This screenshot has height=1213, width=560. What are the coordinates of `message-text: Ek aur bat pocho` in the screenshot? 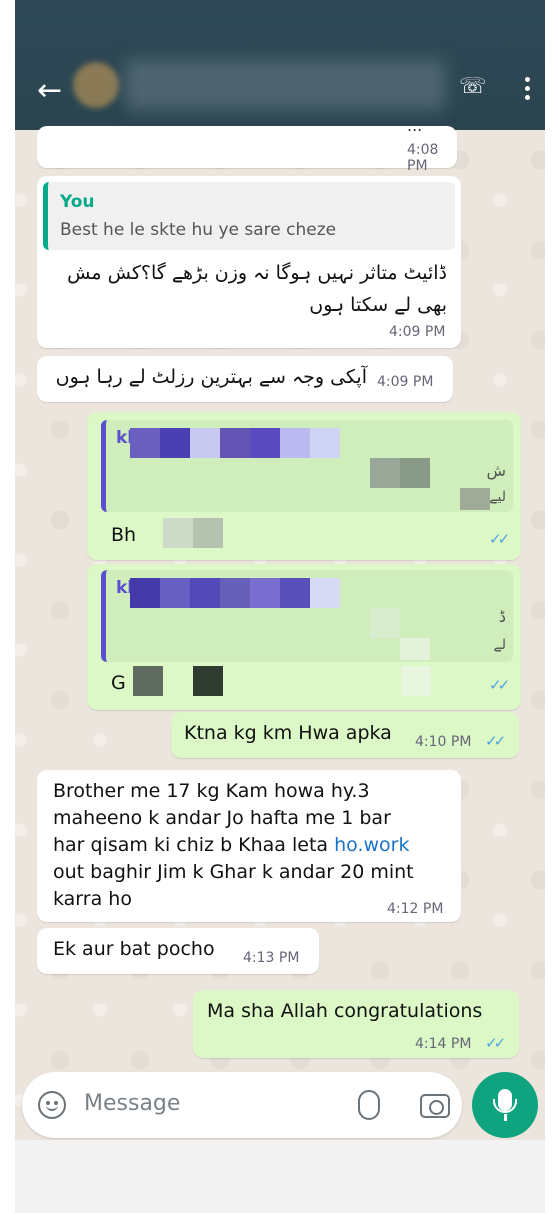 It's located at (134, 949).